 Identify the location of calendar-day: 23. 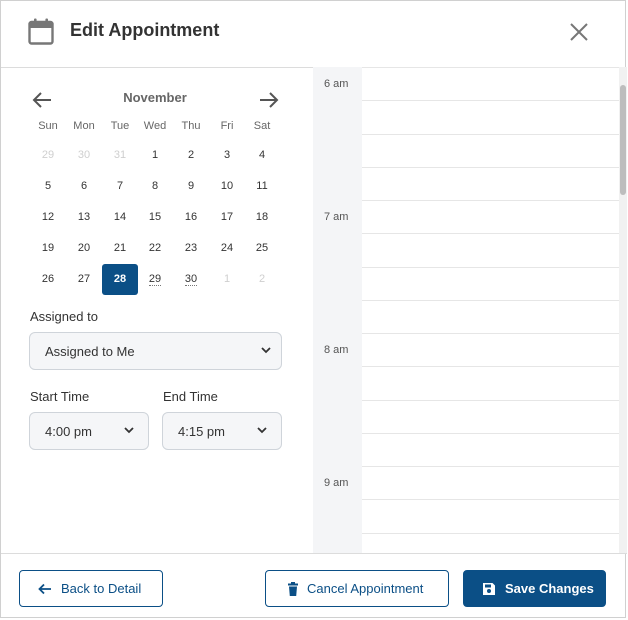
(191, 248).